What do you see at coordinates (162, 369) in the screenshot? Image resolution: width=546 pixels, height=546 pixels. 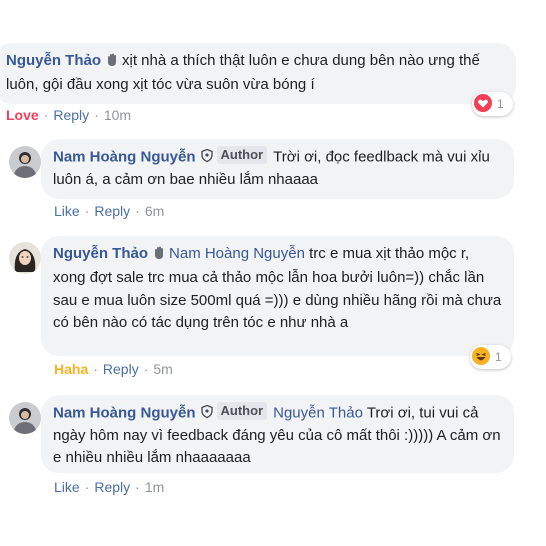 I see `timestamp: 5m` at bounding box center [162, 369].